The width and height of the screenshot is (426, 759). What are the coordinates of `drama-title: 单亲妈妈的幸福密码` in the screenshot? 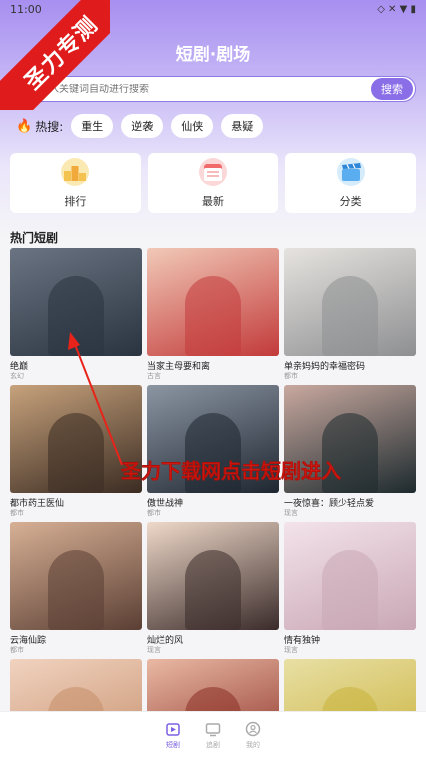 It's located at (325, 366).